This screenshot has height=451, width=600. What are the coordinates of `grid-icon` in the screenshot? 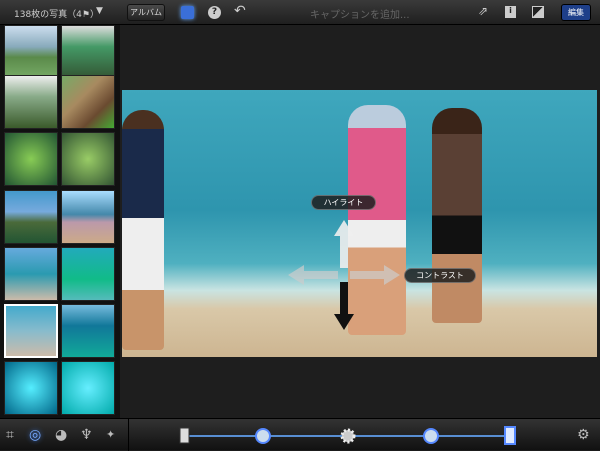 It's located at (187, 12).